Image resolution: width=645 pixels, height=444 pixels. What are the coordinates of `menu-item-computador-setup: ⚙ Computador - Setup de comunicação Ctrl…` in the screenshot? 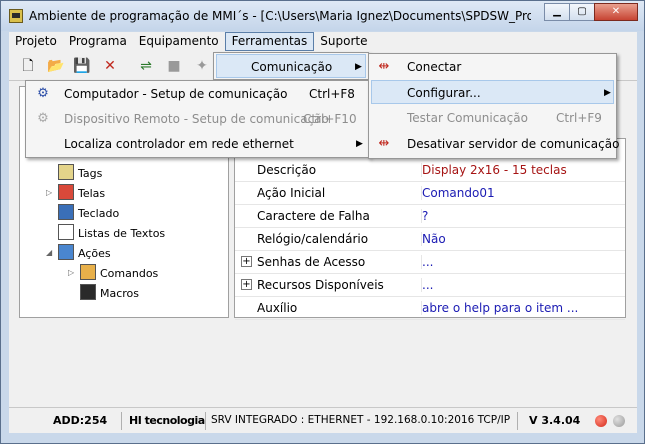 It's located at (197, 94).